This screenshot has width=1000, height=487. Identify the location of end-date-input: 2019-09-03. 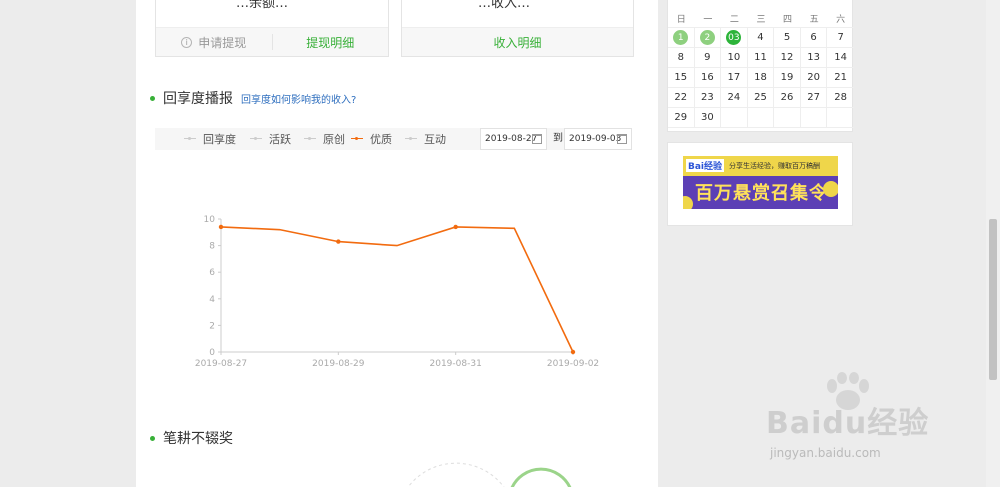
(598, 139).